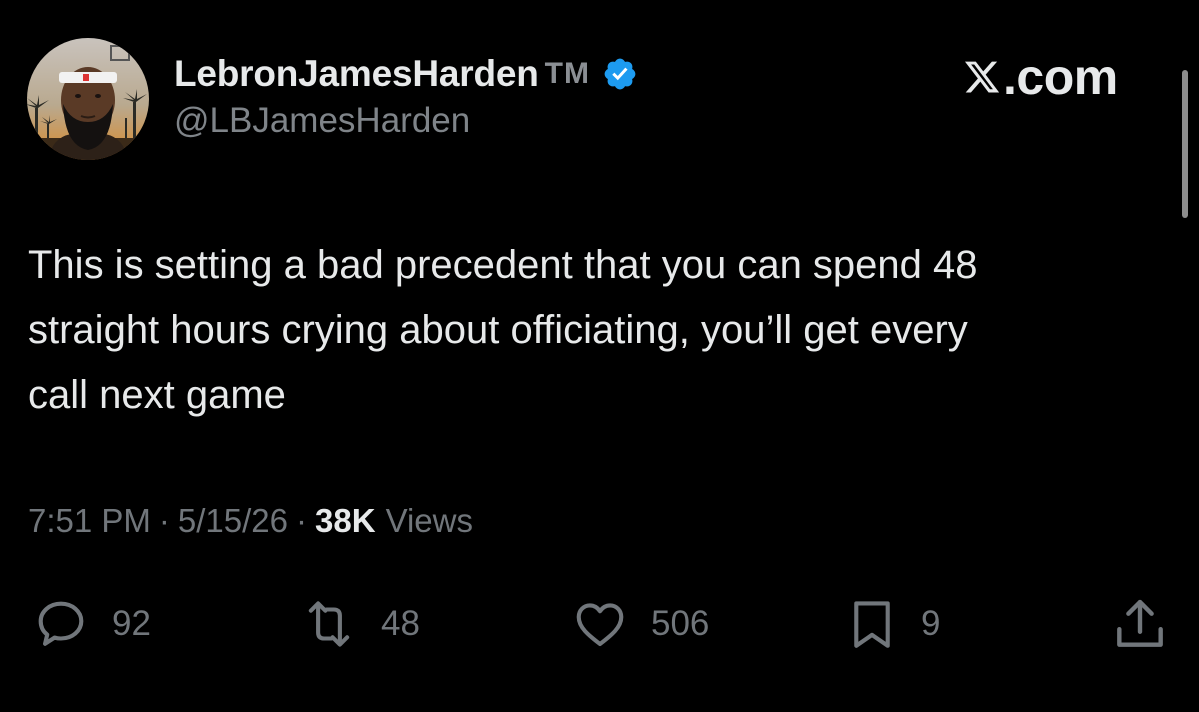  What do you see at coordinates (329, 624) in the screenshot?
I see `retweet-icon` at bounding box center [329, 624].